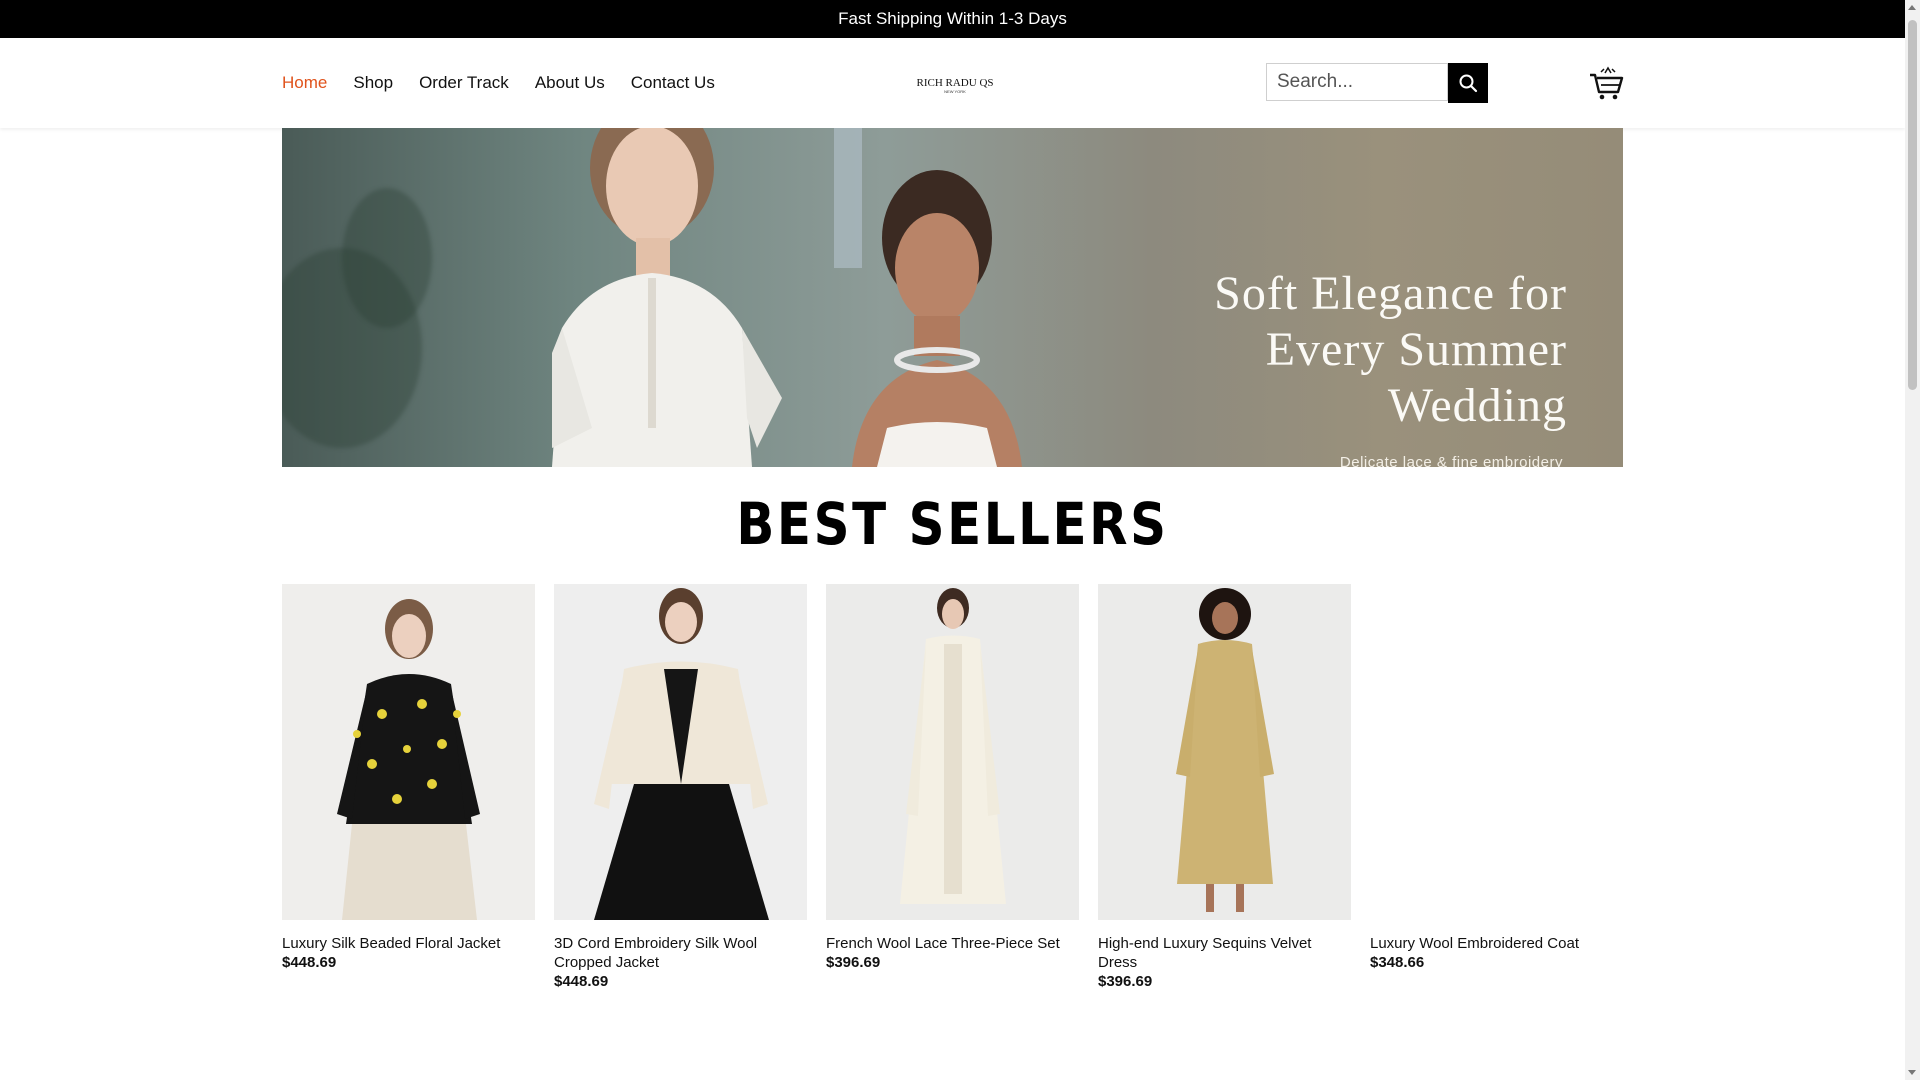 This screenshot has height=1080, width=1920. Describe the element at coordinates (1416, 349) in the screenshot. I see `hero-headline-line: Every Summer` at that location.